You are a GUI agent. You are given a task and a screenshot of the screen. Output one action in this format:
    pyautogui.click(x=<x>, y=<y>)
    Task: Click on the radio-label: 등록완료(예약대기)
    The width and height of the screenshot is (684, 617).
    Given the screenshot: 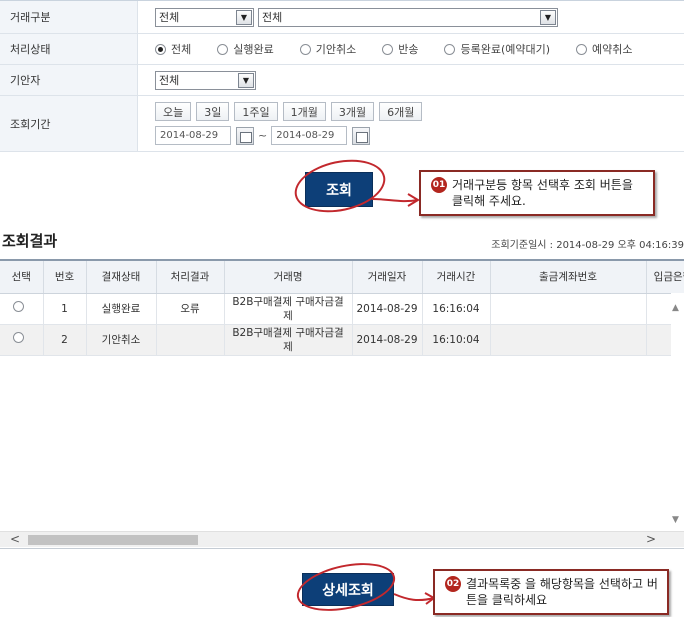 What is the action you would take?
    pyautogui.click(x=505, y=49)
    